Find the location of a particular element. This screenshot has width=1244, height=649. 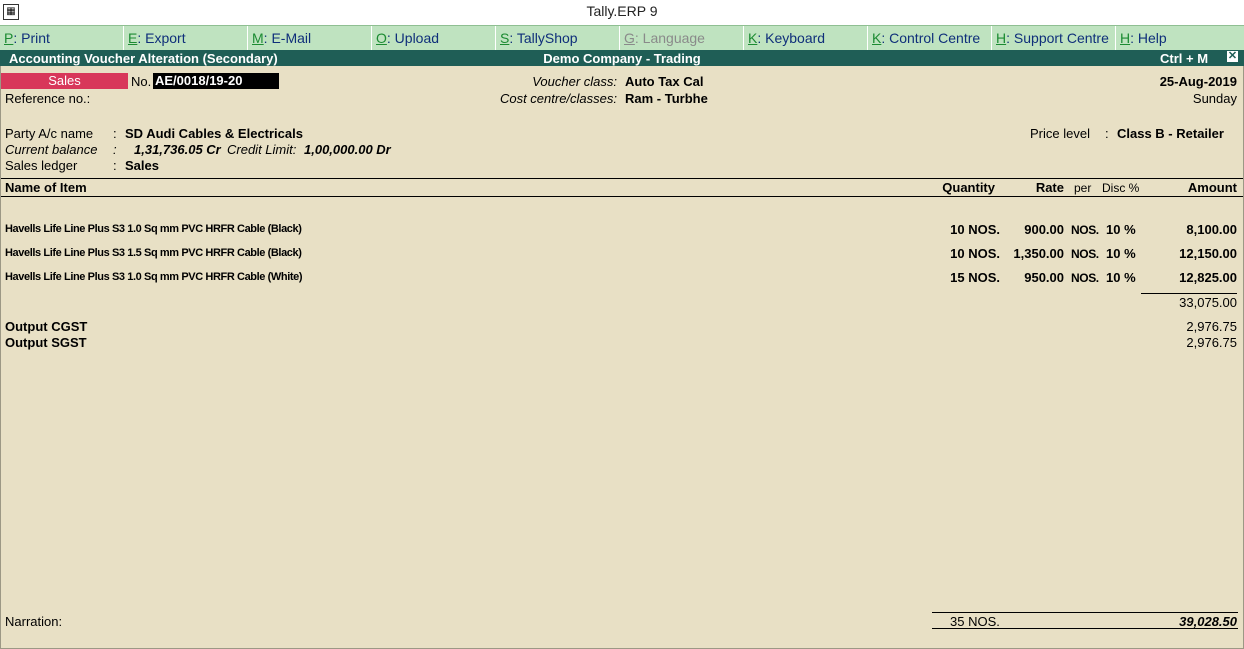

support-centre-button: H: Support Centre is located at coordinates (1054, 38).